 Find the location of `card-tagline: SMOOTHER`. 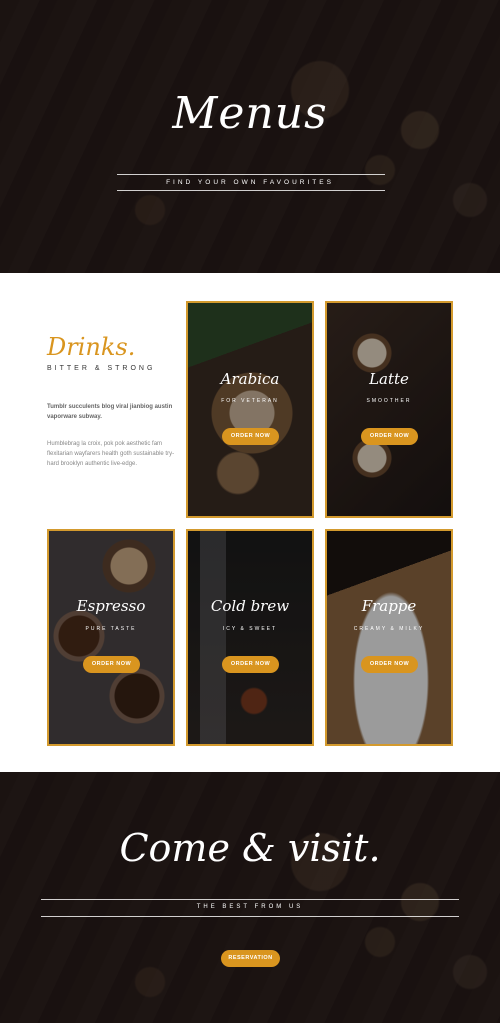

card-tagline: SMOOTHER is located at coordinates (389, 401).